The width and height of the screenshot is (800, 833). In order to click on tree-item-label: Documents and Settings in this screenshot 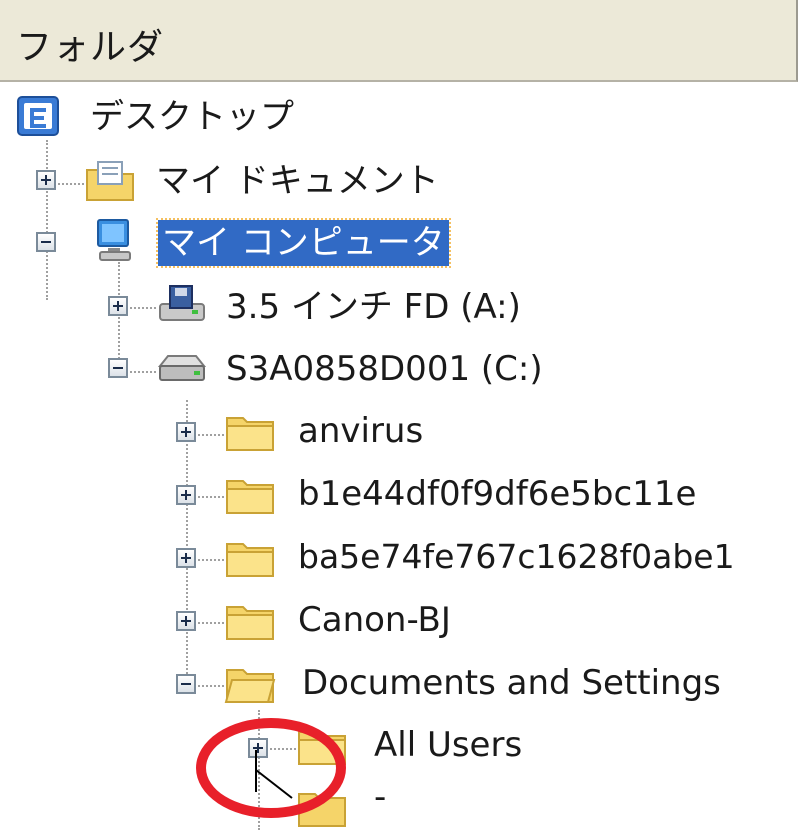, I will do `click(511, 683)`.